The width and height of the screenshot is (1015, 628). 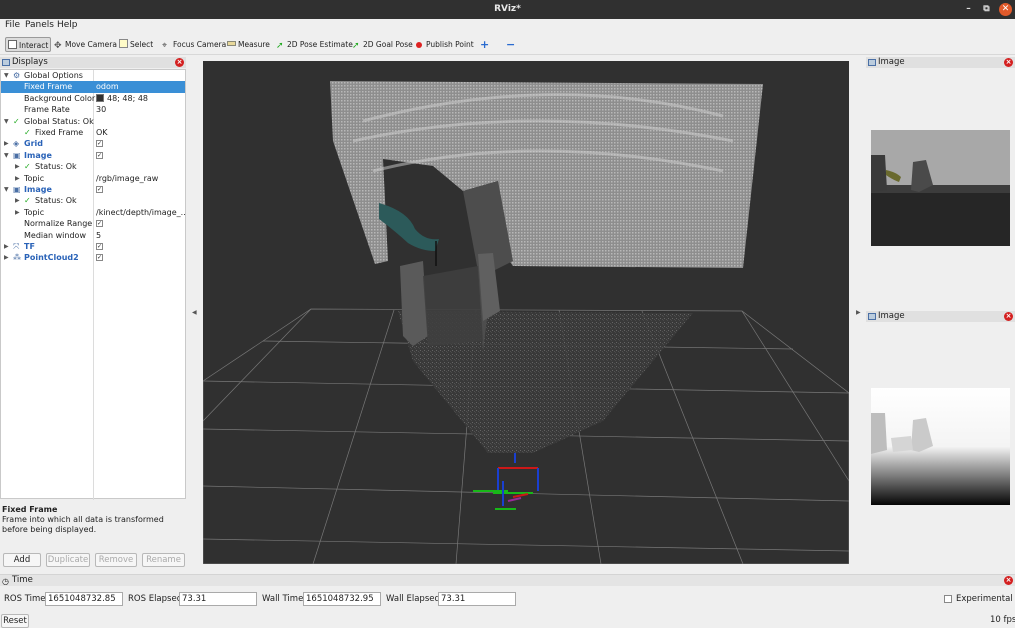 I want to click on tree-row-image-depth-status: ▶ ✓ Status: Ok, so click(x=93, y=200).